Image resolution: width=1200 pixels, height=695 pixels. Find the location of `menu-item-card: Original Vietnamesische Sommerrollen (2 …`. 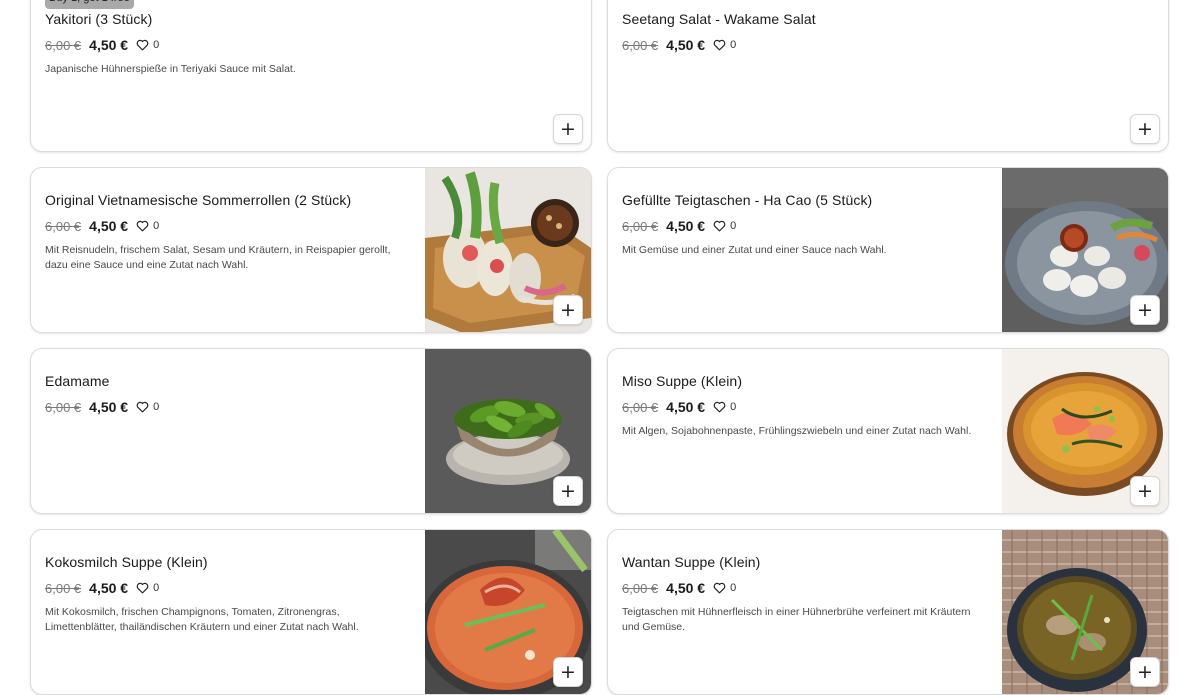

menu-item-card: Original Vietnamesische Sommerrollen (2 … is located at coordinates (311, 250).